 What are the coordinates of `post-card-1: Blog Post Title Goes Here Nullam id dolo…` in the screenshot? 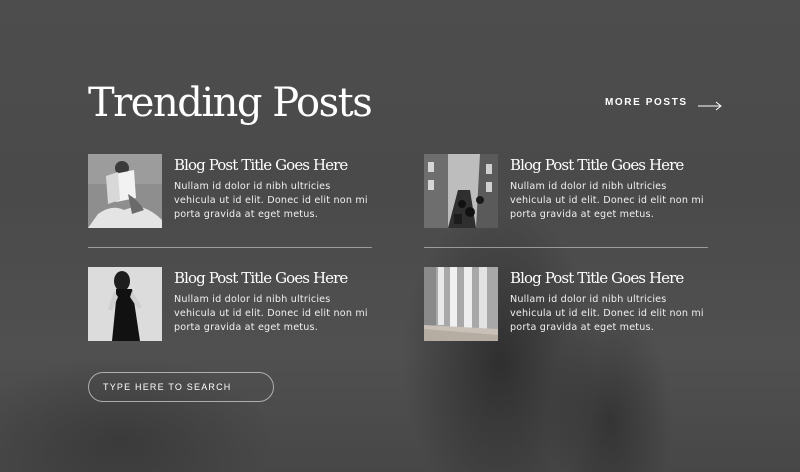 It's located at (233, 192).